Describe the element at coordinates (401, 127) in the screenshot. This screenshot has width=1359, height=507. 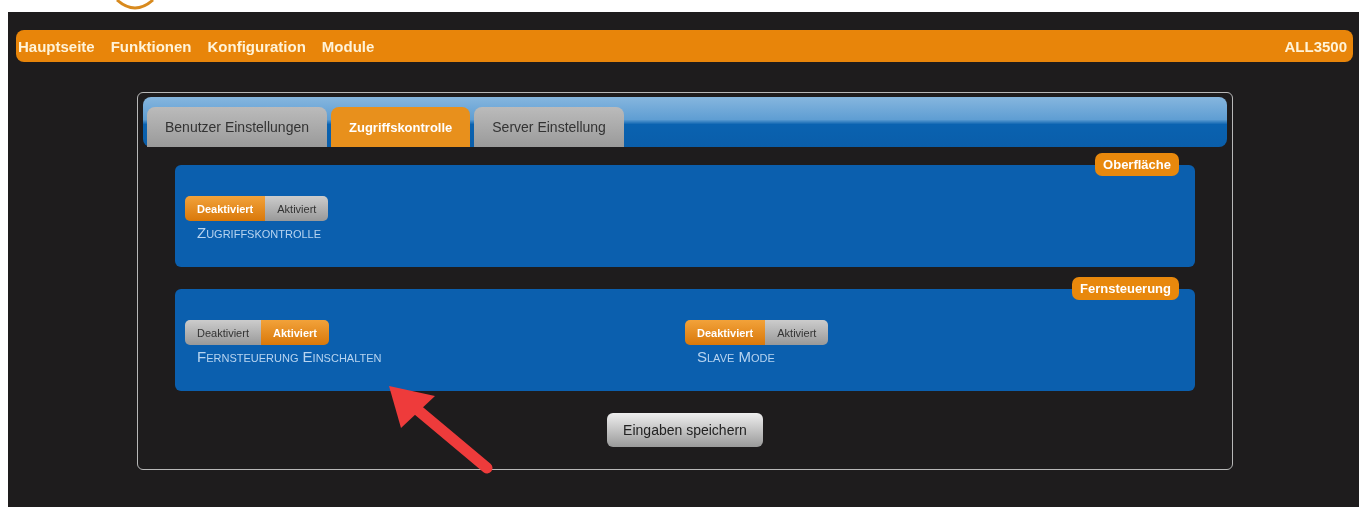
I see `tab: Zugriffskontrolle` at that location.